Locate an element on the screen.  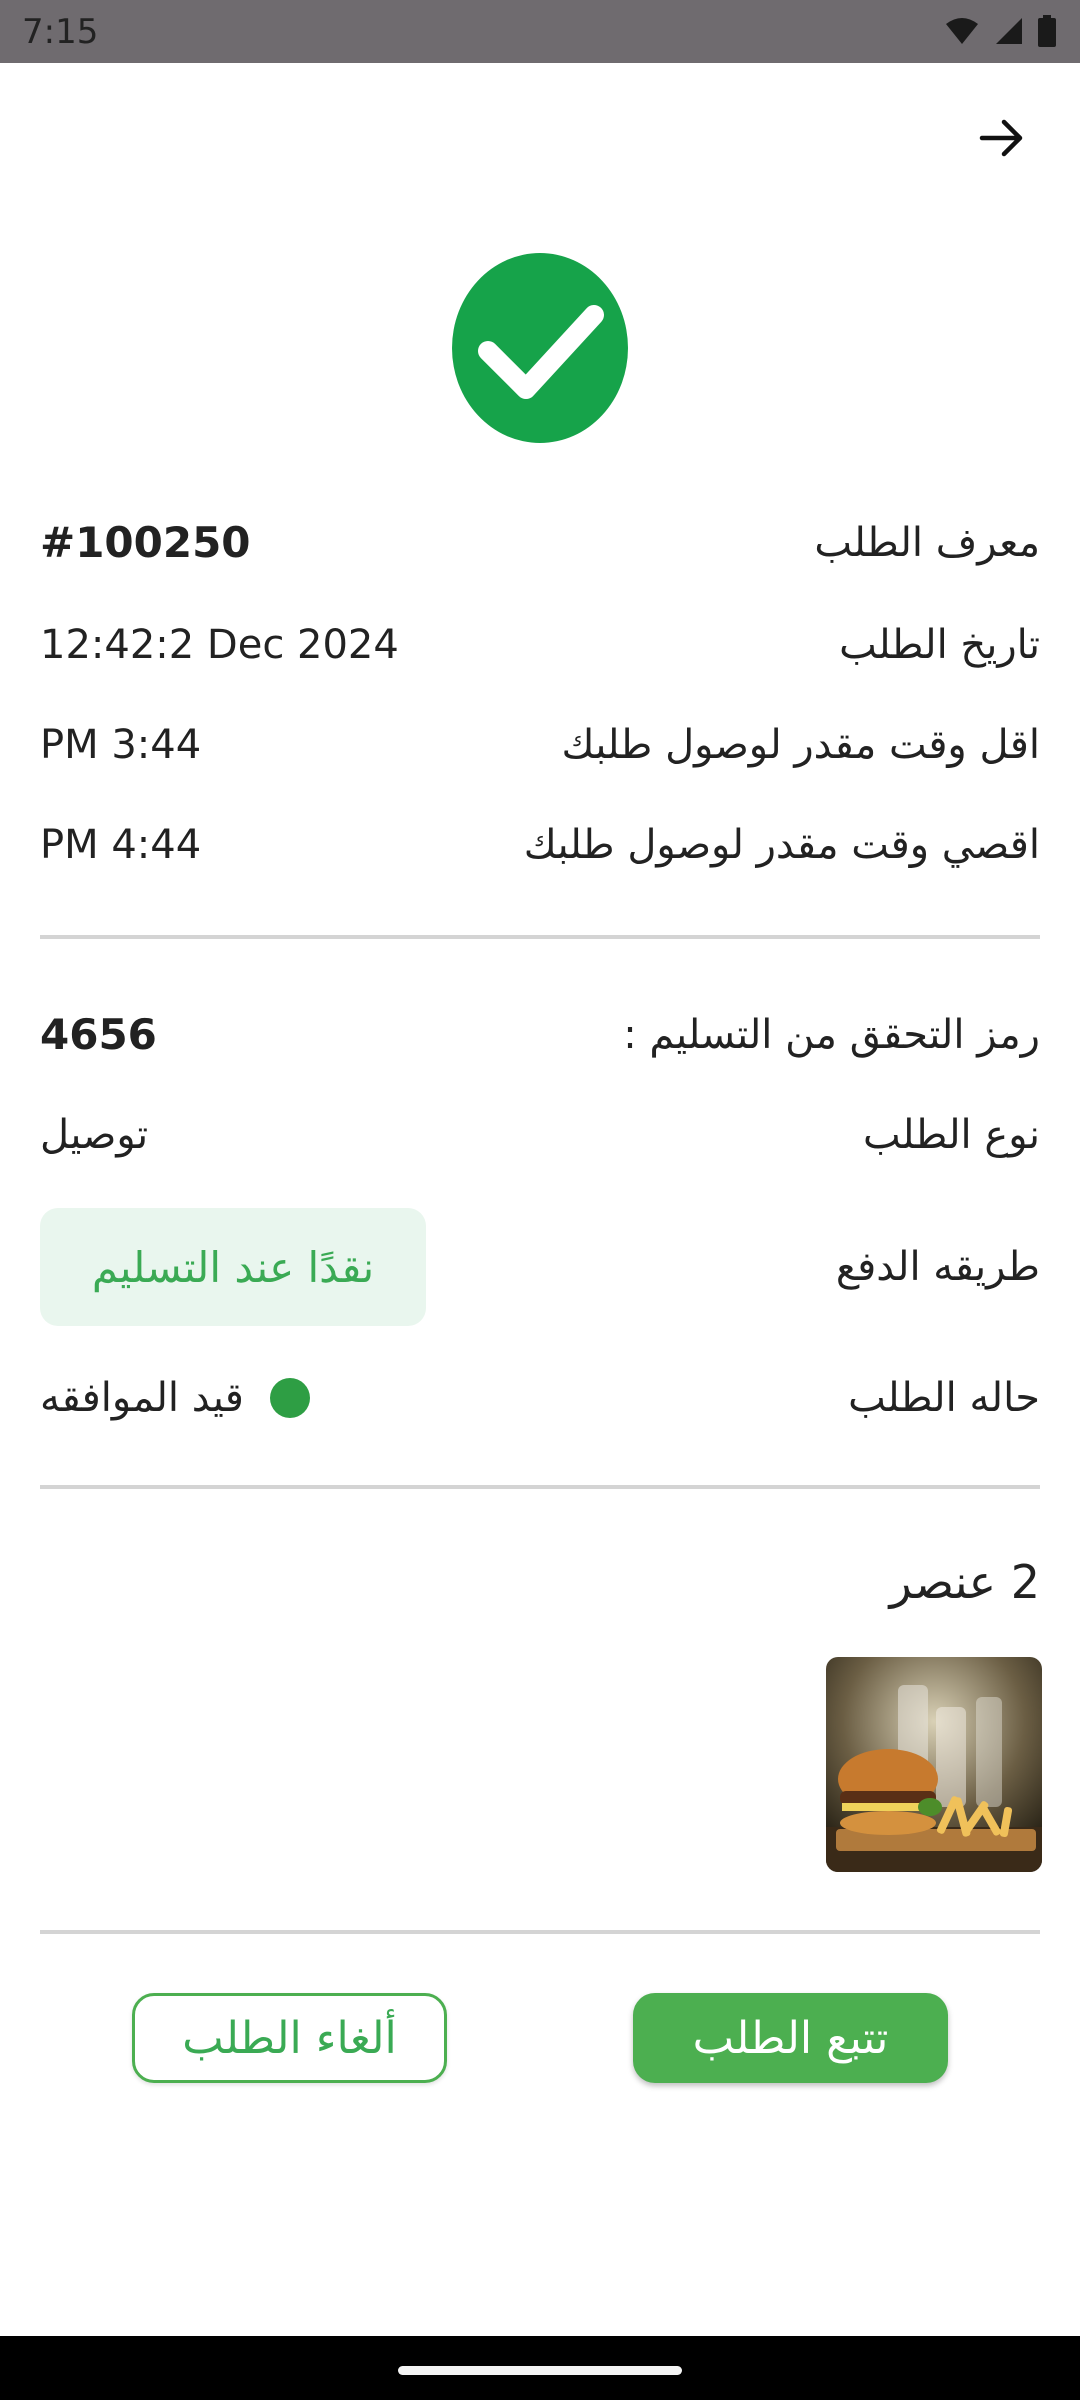
order-id-label: معرف الطلب is located at coordinates (927, 542).